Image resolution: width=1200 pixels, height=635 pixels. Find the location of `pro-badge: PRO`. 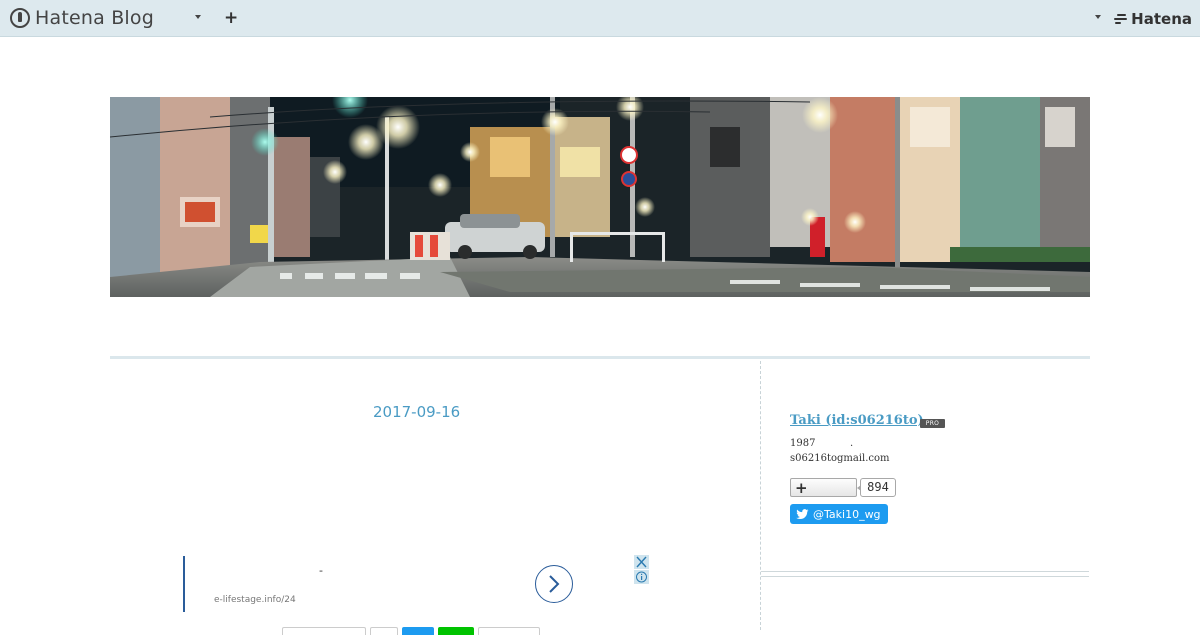

pro-badge: PRO is located at coordinates (932, 423).